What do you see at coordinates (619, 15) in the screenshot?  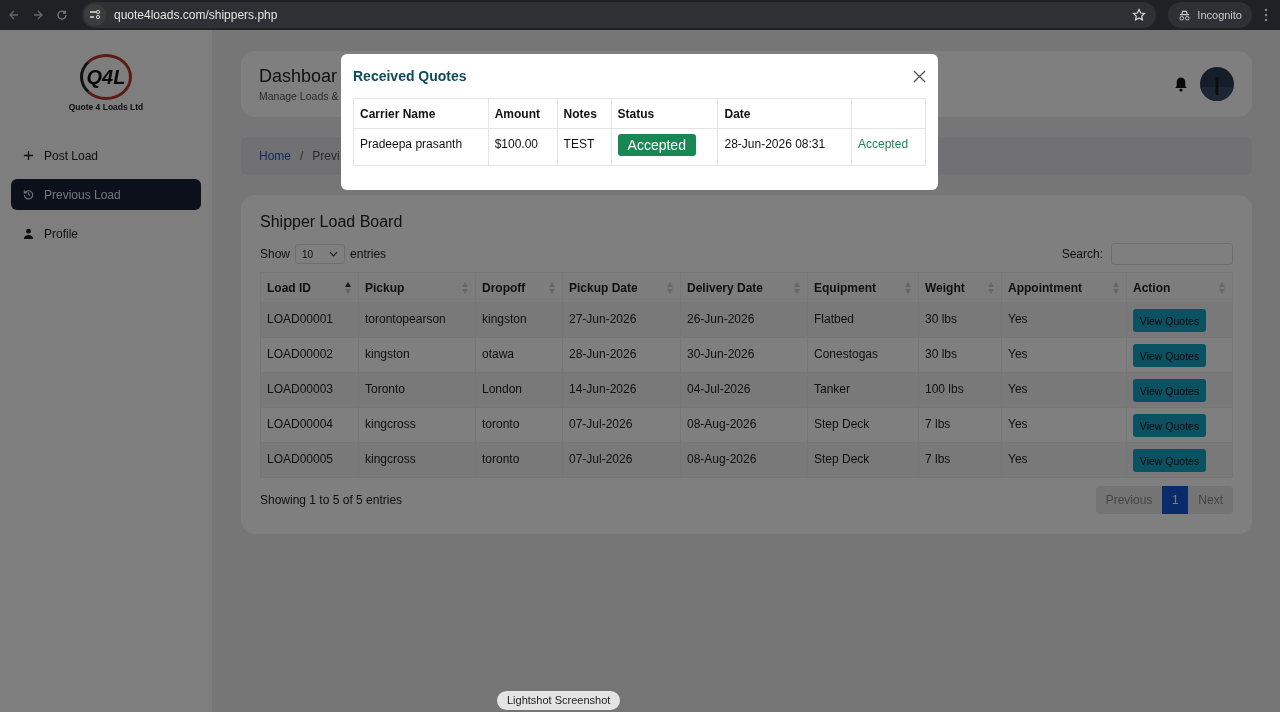 I see `address-bar: quote4loads.com/shippers.php` at bounding box center [619, 15].